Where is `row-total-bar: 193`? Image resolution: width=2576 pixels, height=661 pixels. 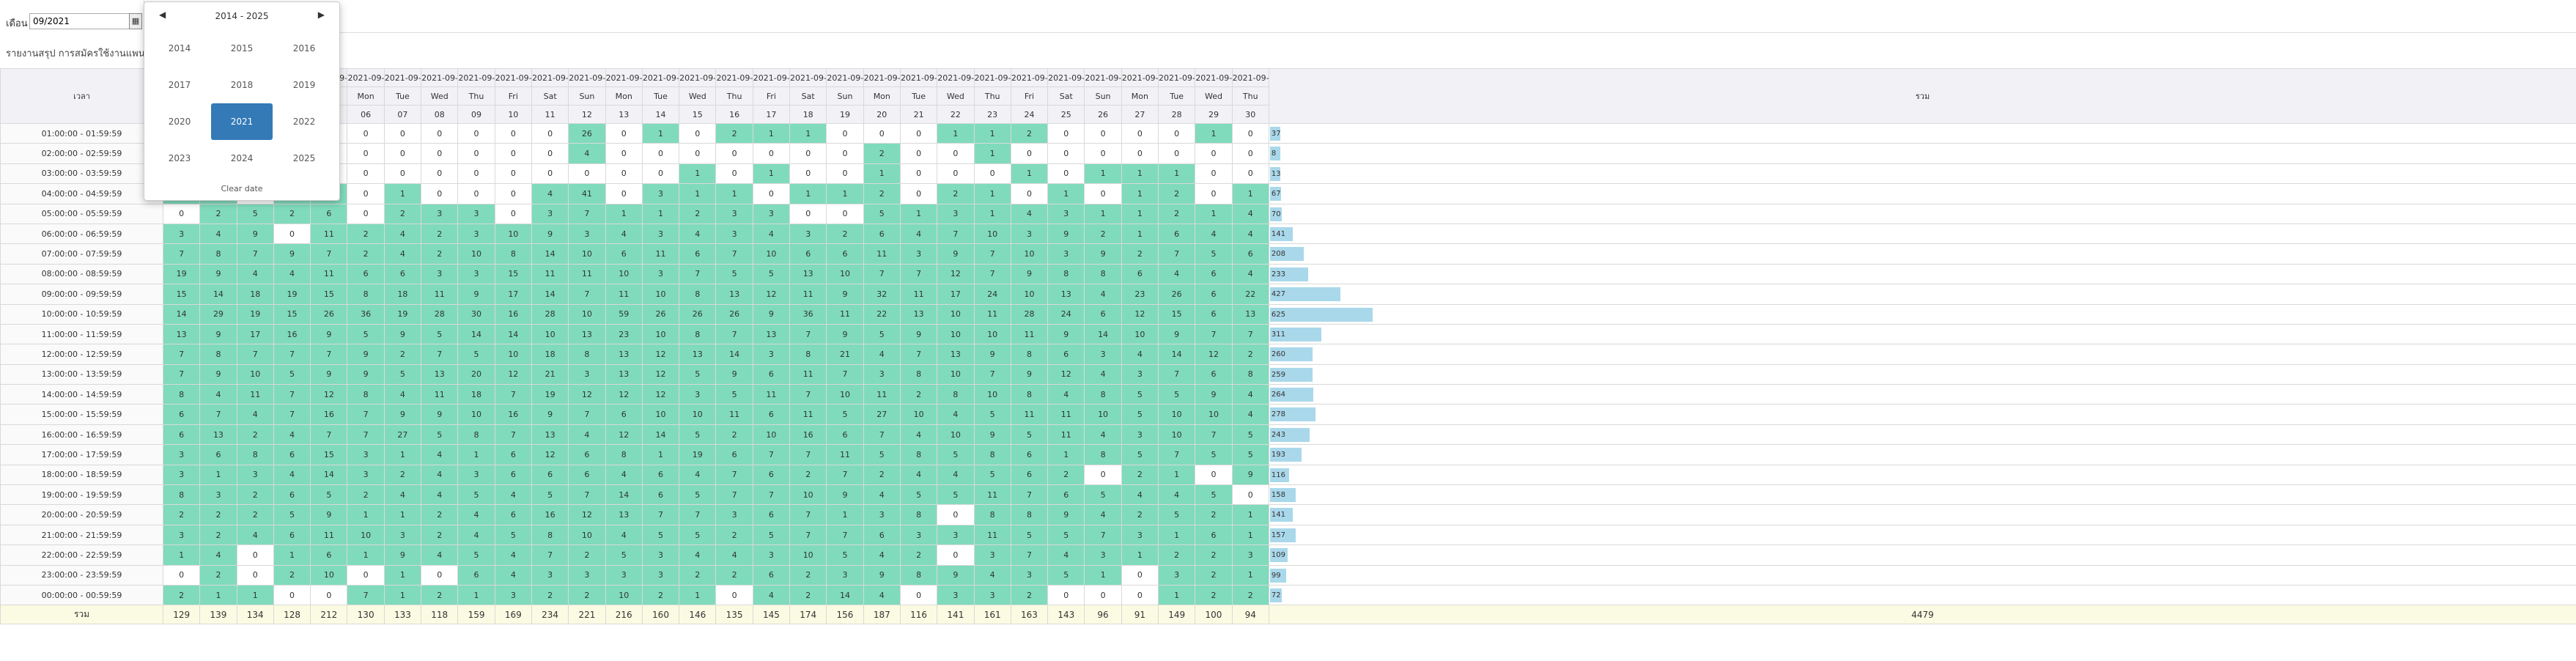 row-total-bar: 193 is located at coordinates (1285, 455).